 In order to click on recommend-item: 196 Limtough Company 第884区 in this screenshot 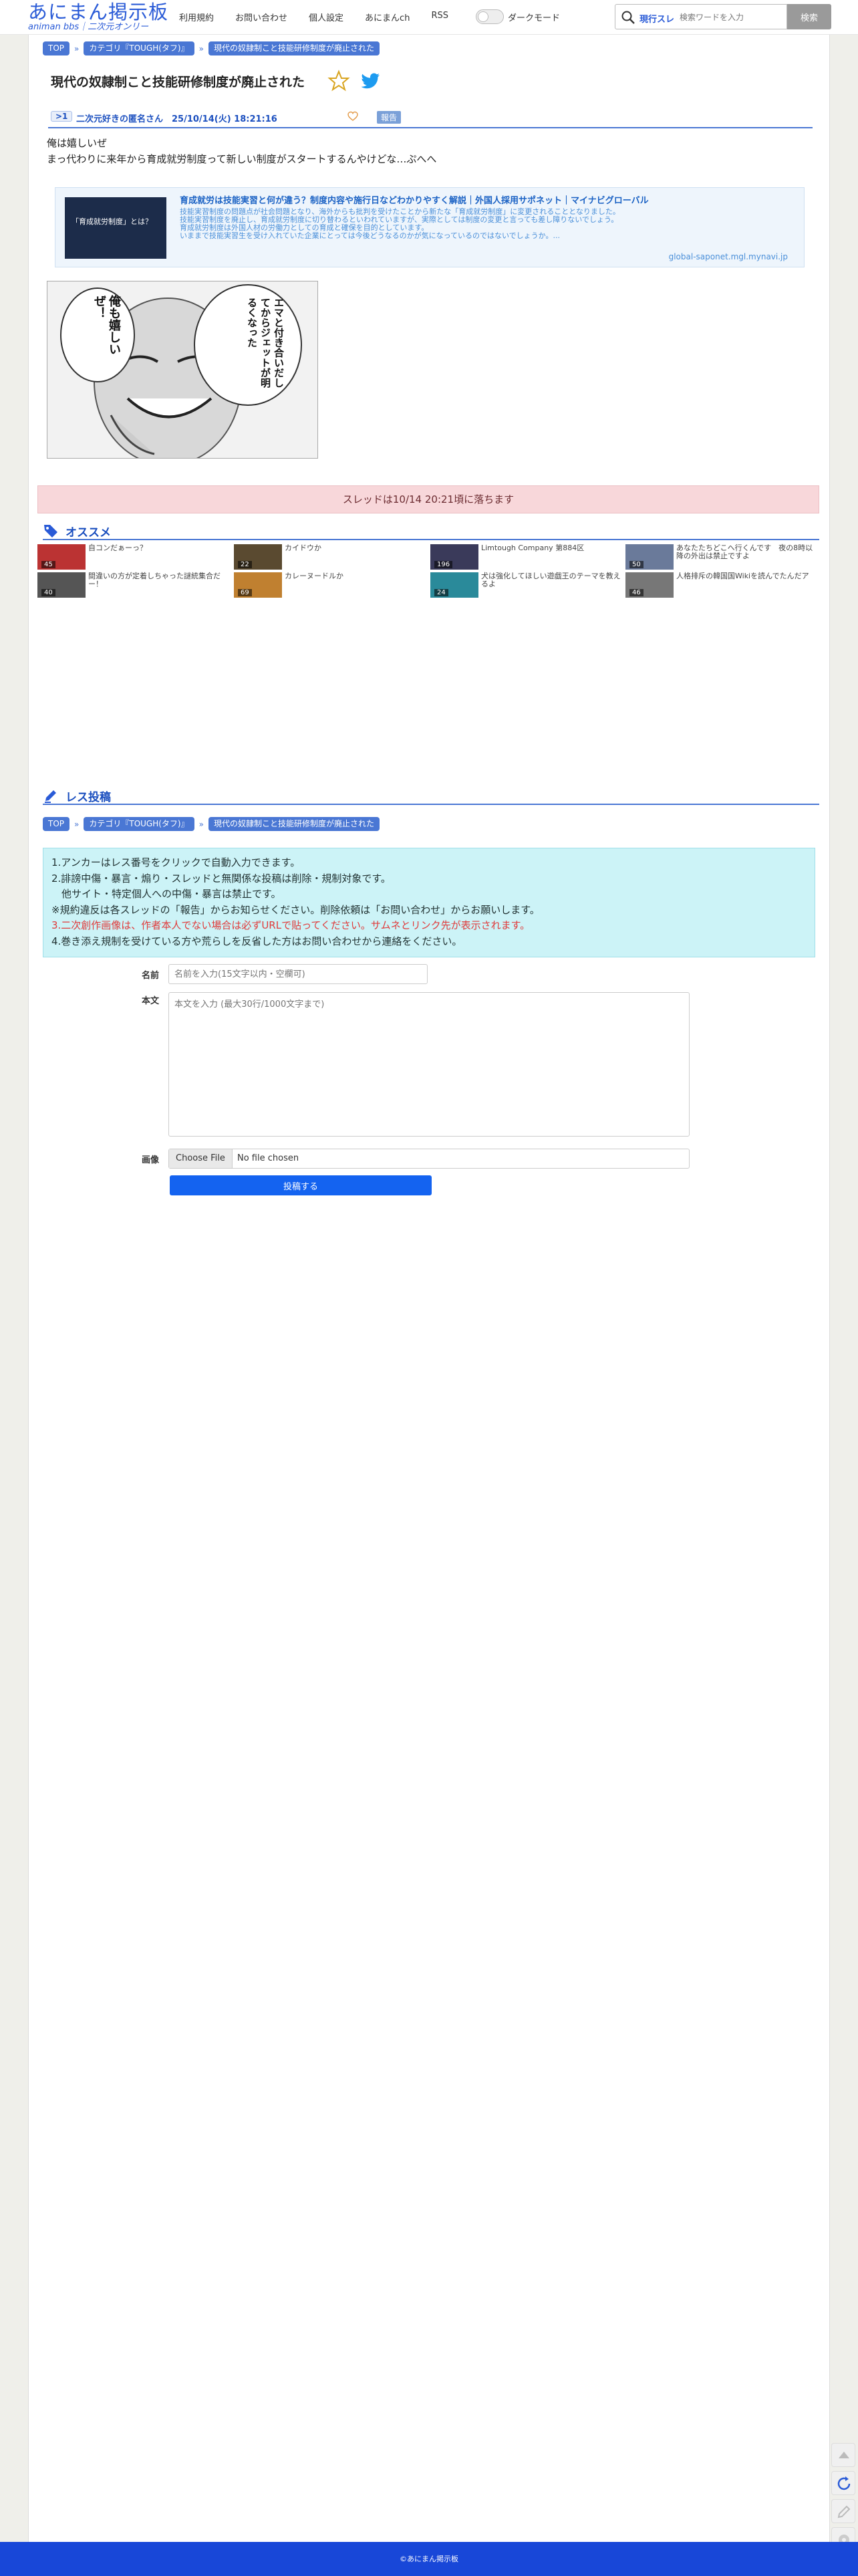, I will do `click(527, 557)`.